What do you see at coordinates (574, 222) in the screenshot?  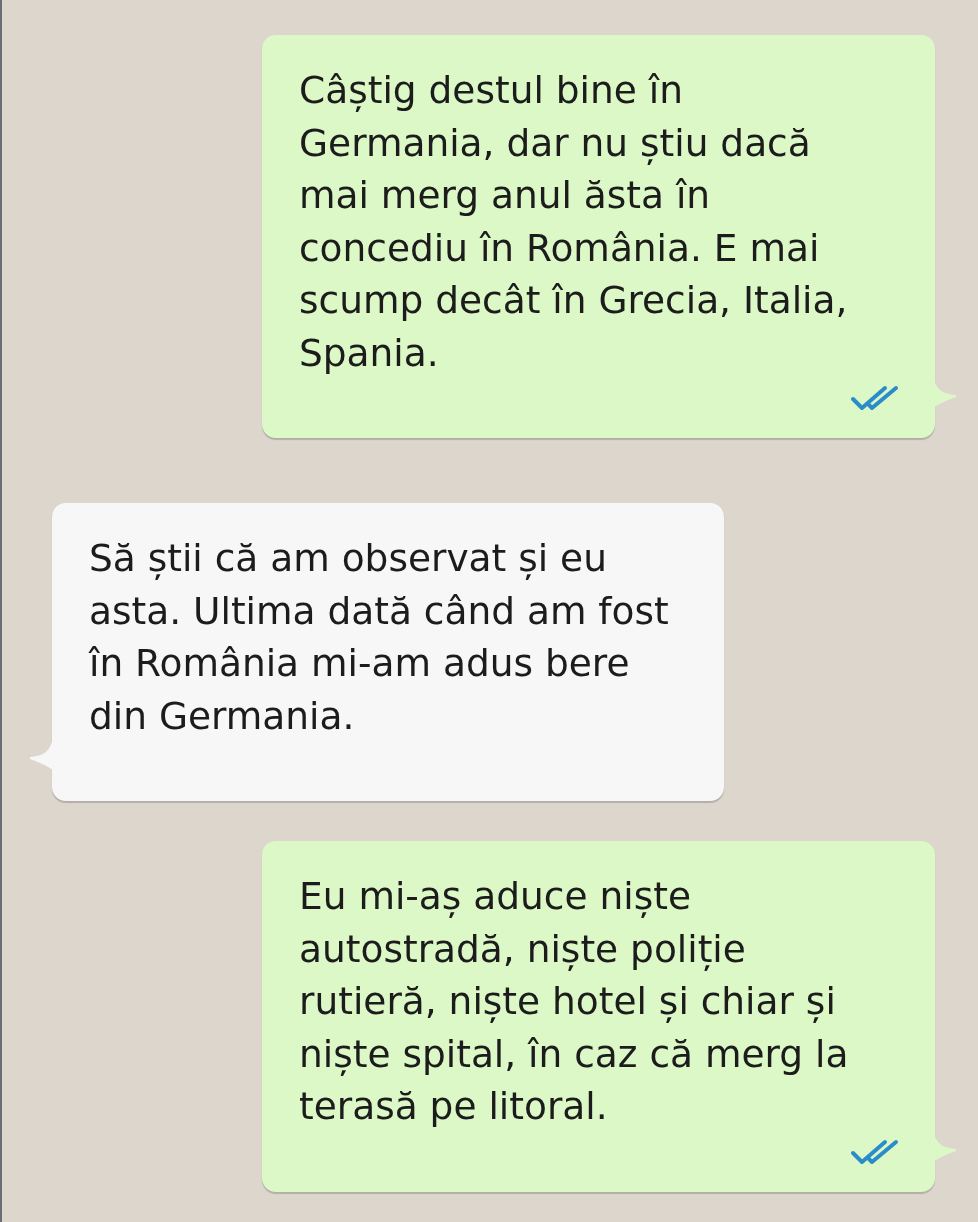 I see `message-text: Câștig destul bine în Germania, dar nu știu dacă mai merg anul ăsta în concediu în România. E mai scump decât în Grecia, Italia, Spania.` at bounding box center [574, 222].